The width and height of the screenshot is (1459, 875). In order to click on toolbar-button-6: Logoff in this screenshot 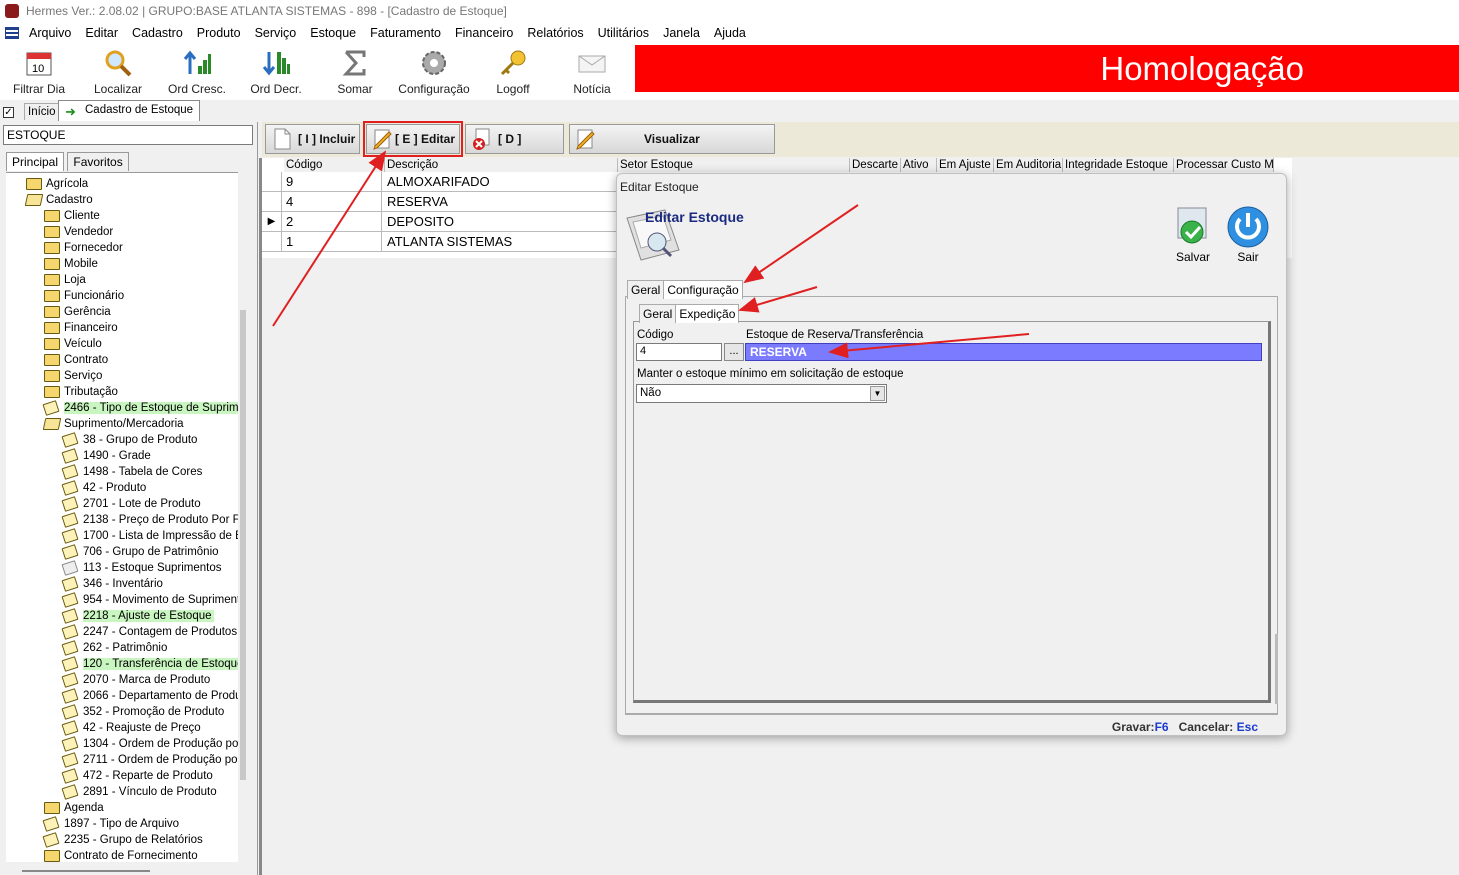, I will do `click(513, 72)`.